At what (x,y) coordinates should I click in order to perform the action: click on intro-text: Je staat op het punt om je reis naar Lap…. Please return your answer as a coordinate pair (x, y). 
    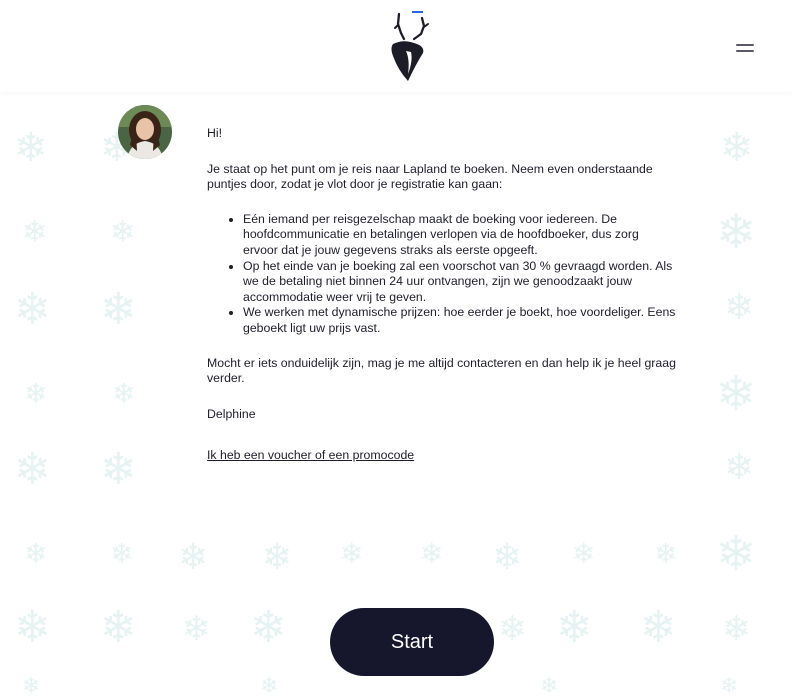
    Looking at the image, I should click on (430, 176).